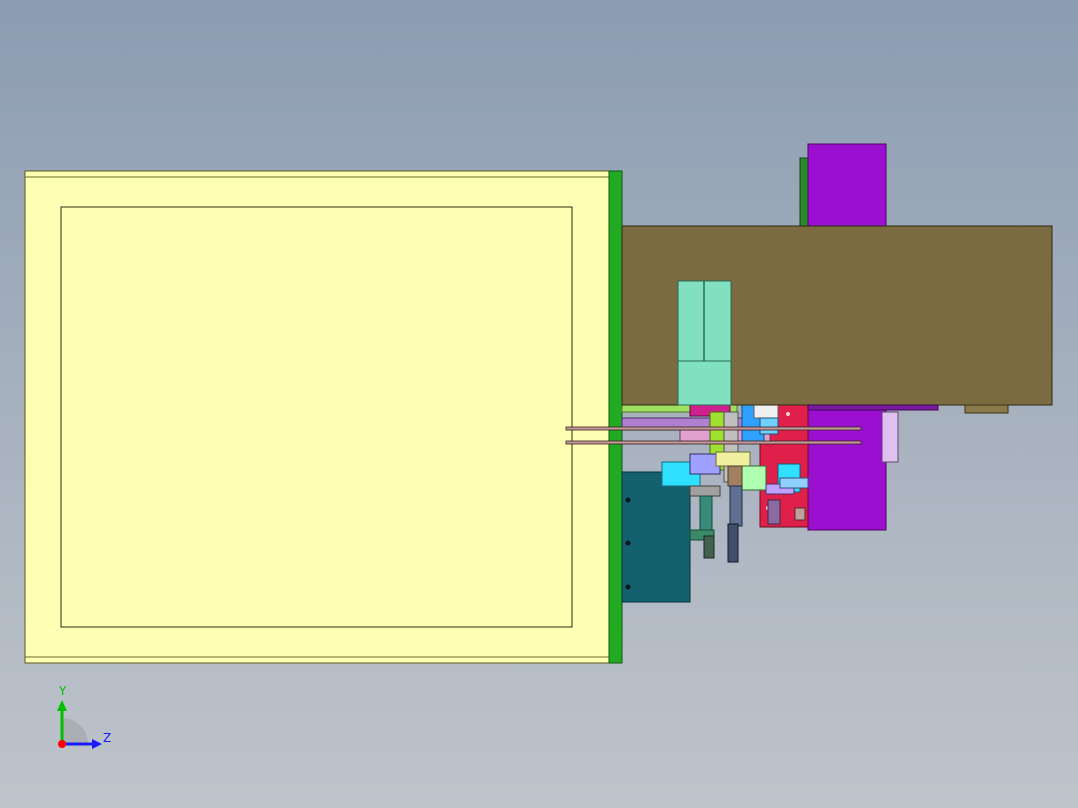 This screenshot has height=808, width=1078. I want to click on z-axis-label: Z, so click(107, 738).